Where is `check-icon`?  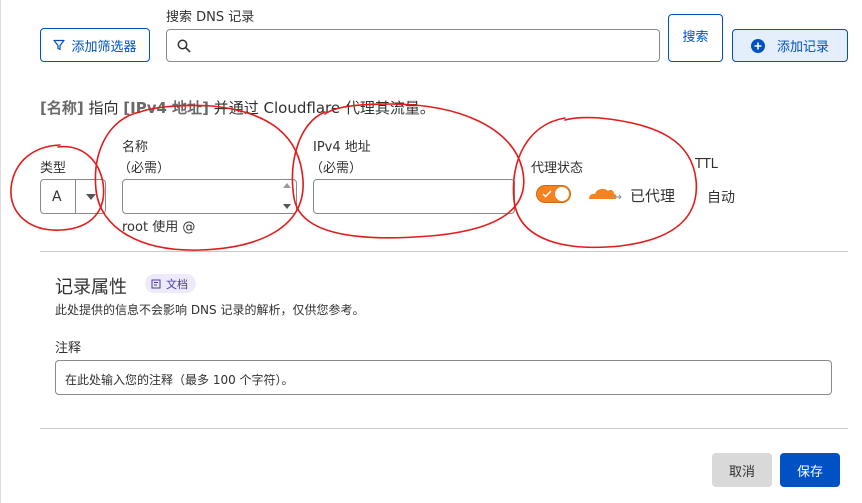 check-icon is located at coordinates (547, 194).